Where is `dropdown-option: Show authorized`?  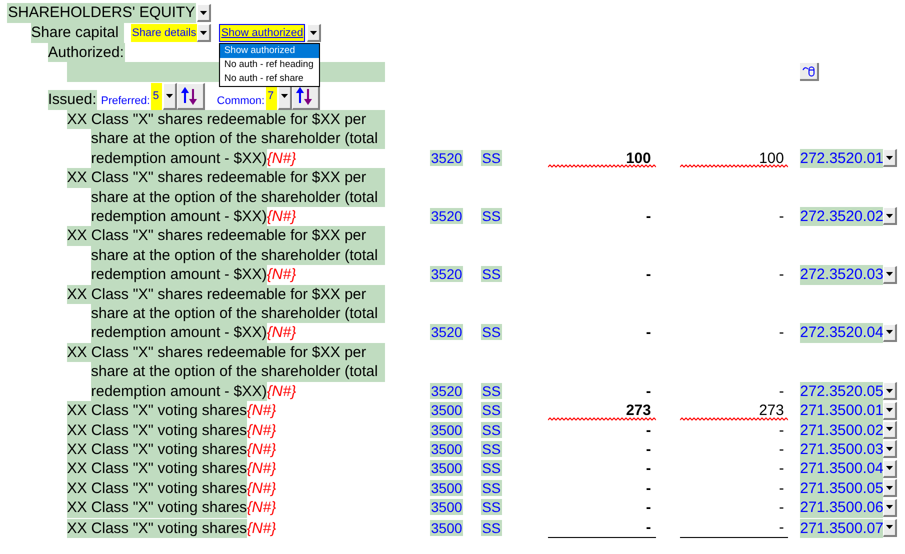 dropdown-option: Show authorized is located at coordinates (270, 51).